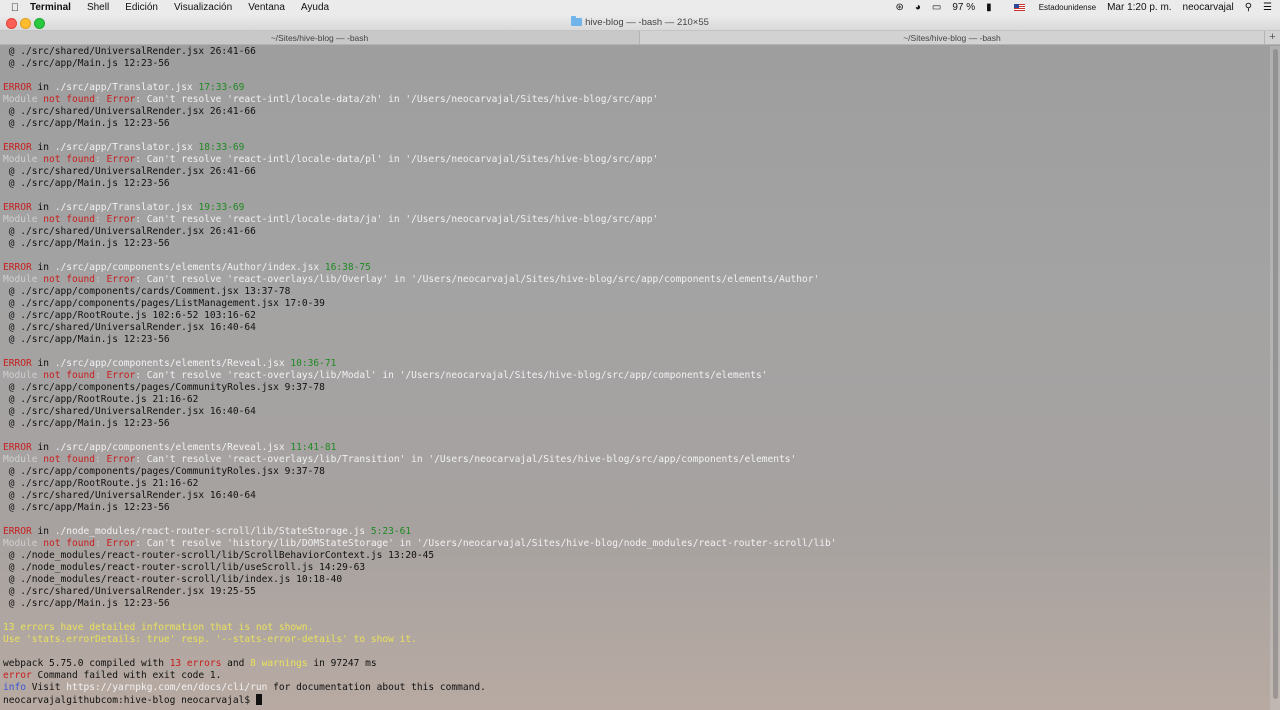 This screenshot has height=710, width=1280. I want to click on terminal-text: webpack 5.75.0 compiled with, so click(86, 663).